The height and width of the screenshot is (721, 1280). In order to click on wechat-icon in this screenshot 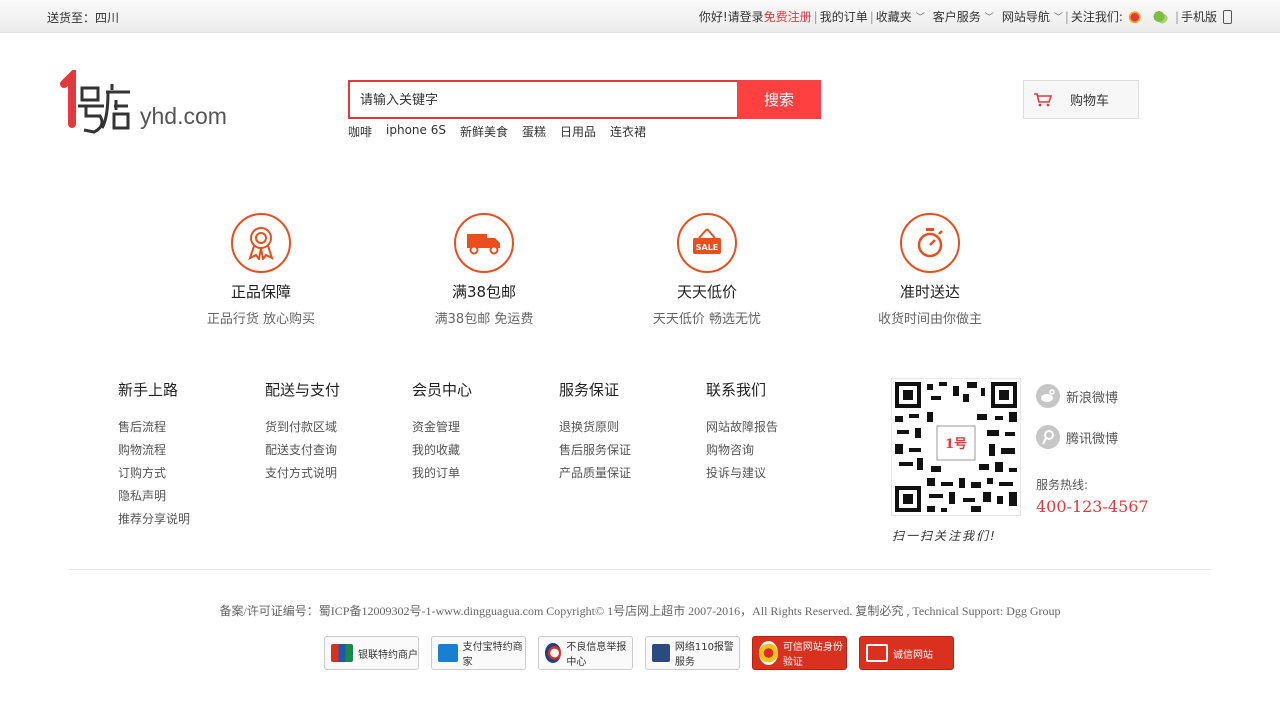, I will do `click(1160, 16)`.